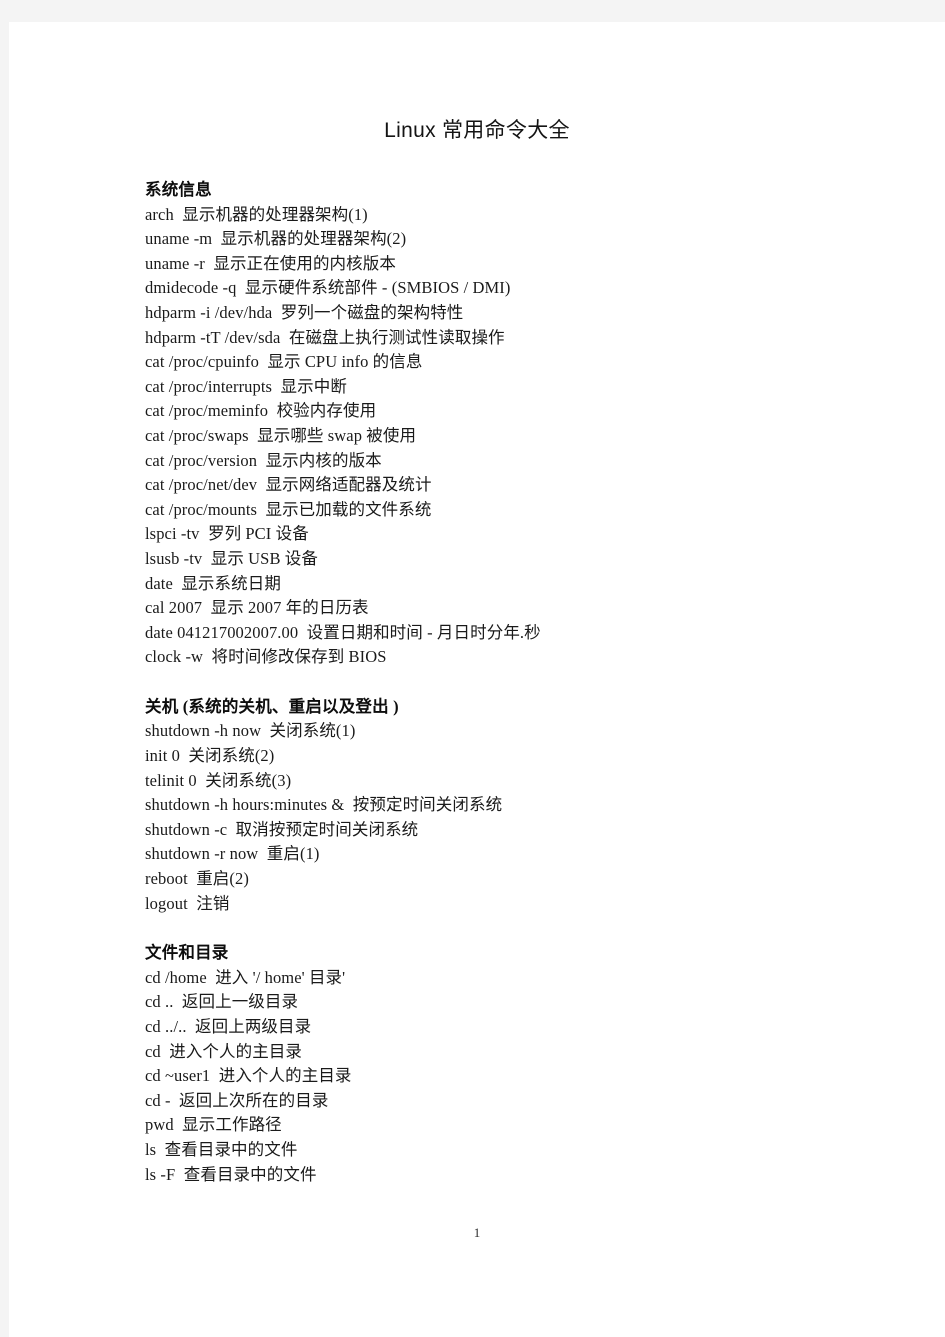  What do you see at coordinates (288, 509) in the screenshot?
I see `command-line: cat /proc/mounts 显示已加载的文件系统` at bounding box center [288, 509].